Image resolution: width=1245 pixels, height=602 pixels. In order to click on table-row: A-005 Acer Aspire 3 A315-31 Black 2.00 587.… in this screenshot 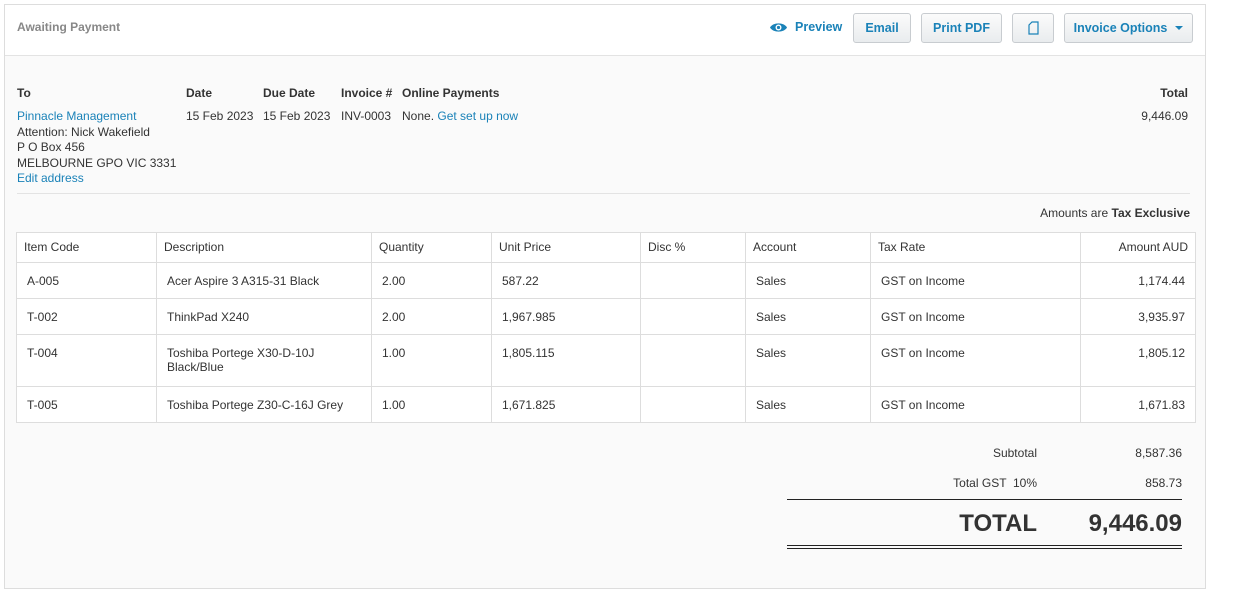, I will do `click(606, 280)`.